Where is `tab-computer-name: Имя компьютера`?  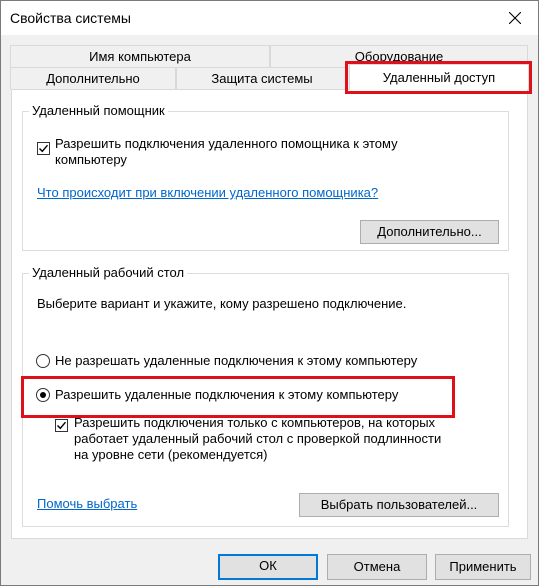
tab-computer-name: Имя компьютера is located at coordinates (140, 56).